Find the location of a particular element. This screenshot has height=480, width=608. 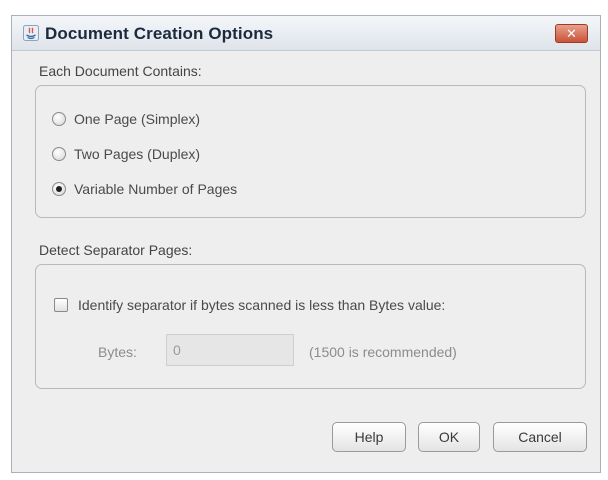

title-bar: Document Creation Options ✕ is located at coordinates (306, 33).